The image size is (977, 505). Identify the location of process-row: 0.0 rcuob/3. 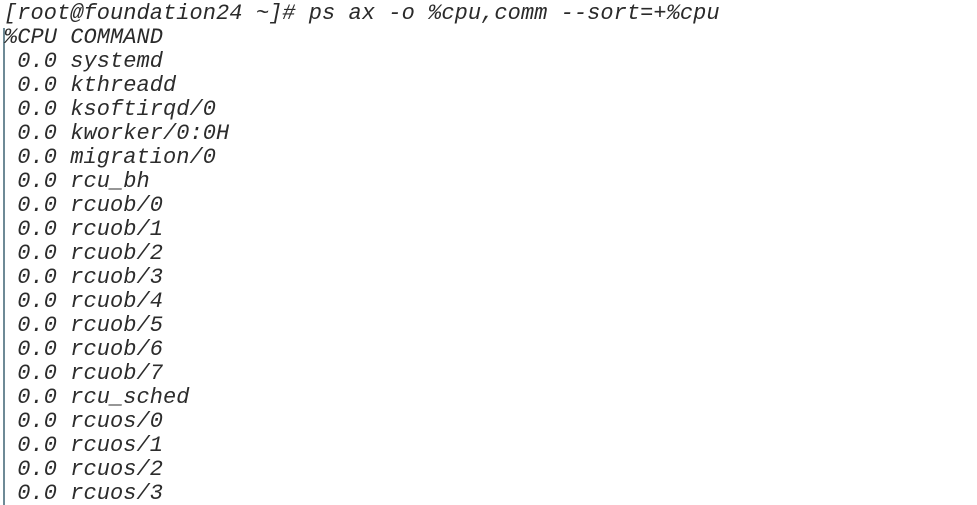
(84, 277).